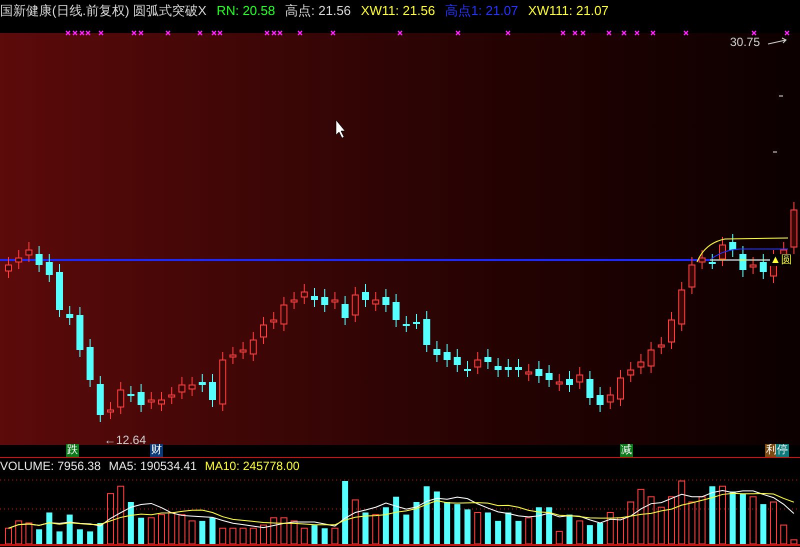 Image resolution: width=800 pixels, height=547 pixels. What do you see at coordinates (745, 42) in the screenshot?
I see `max-price-label: 30.75` at bounding box center [745, 42].